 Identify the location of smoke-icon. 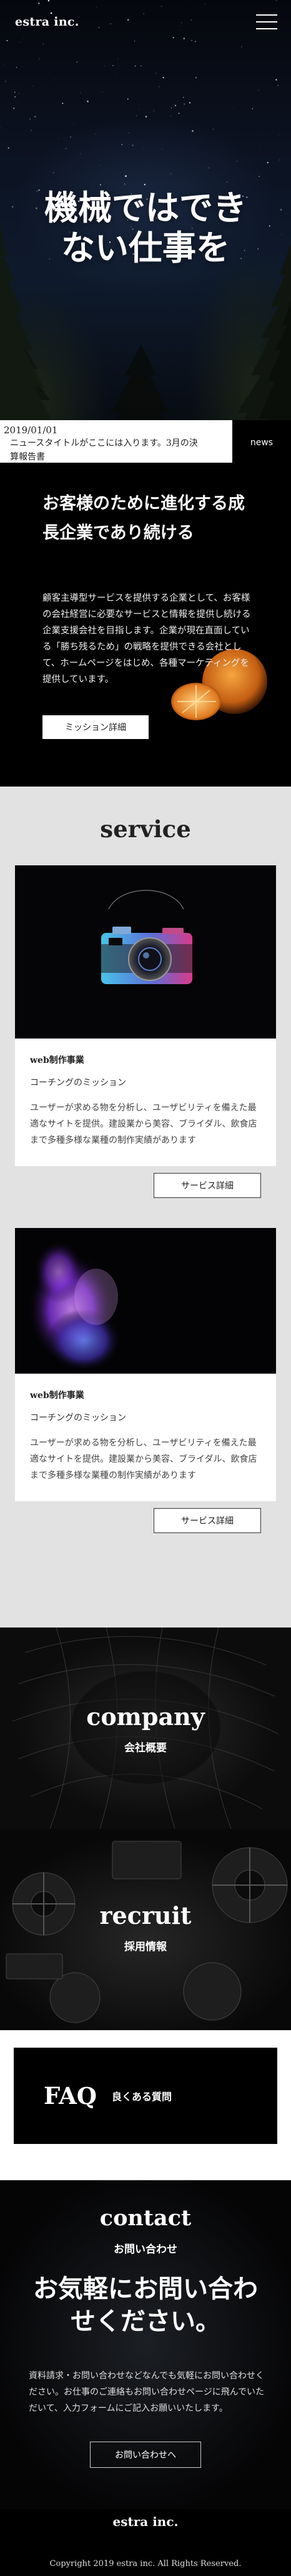
(145, 1301).